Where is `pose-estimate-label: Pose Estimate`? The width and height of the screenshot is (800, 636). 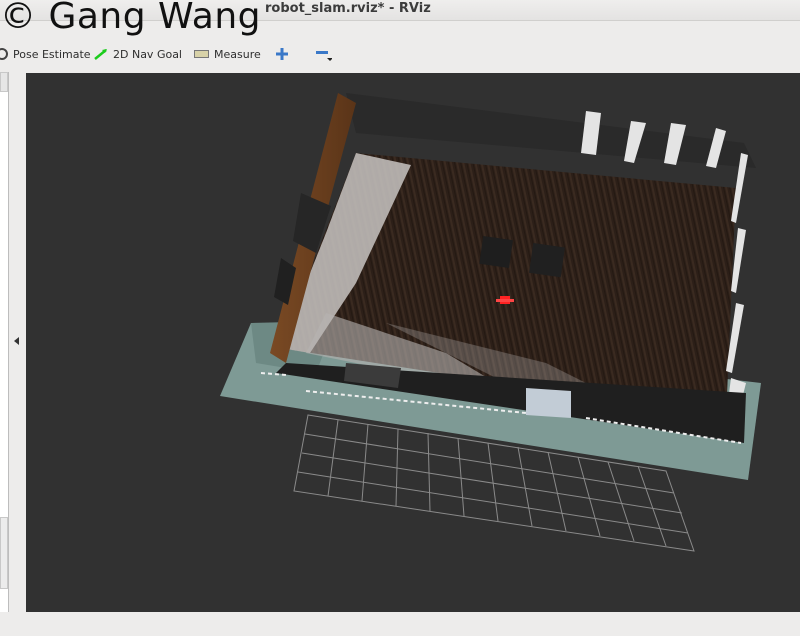 pose-estimate-label: Pose Estimate is located at coordinates (52, 54).